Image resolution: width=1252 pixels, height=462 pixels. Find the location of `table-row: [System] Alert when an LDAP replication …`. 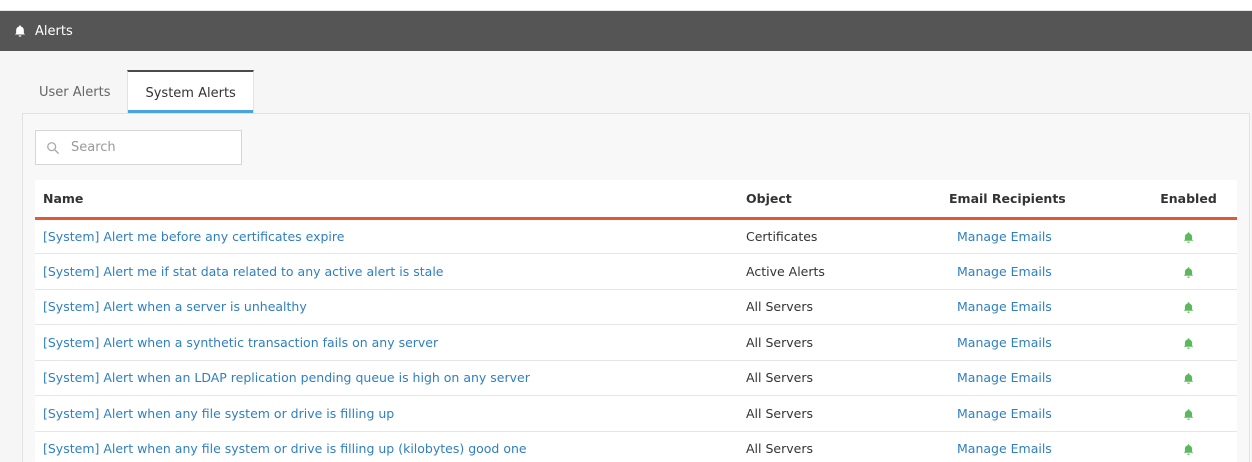

table-row: [System] Alert when an LDAP replication … is located at coordinates (636, 378).